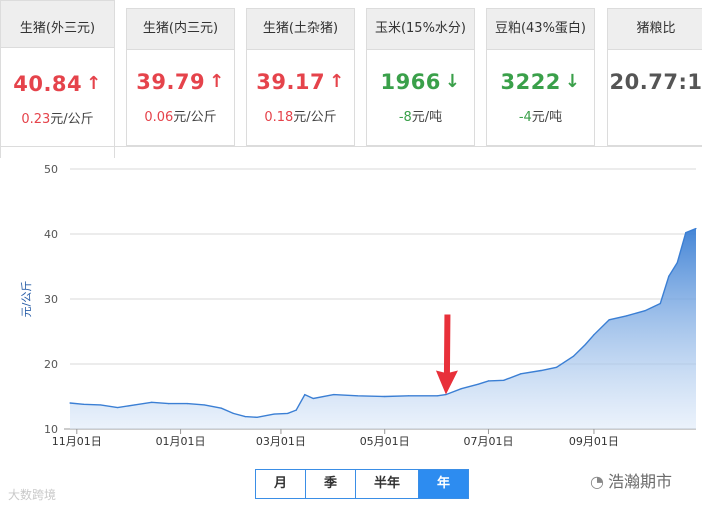 This screenshot has width=702, height=509. I want to click on price-card: 生猪(外三元) 40.84 ↑ 0.23元/公斤, so click(57, 79).